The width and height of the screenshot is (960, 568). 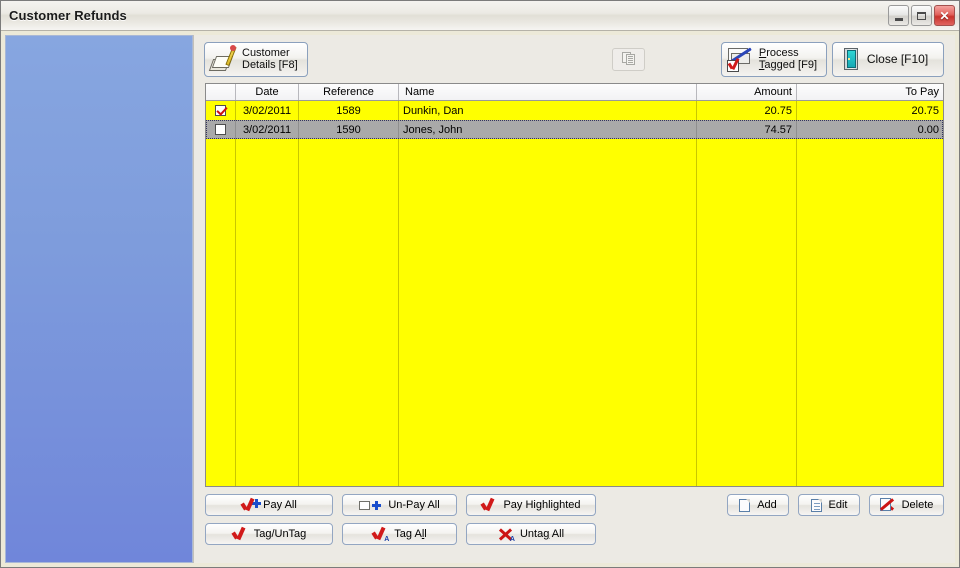 What do you see at coordinates (787, 59) in the screenshot?
I see `process-tagged-label: Process Tagged [F9]` at bounding box center [787, 59].